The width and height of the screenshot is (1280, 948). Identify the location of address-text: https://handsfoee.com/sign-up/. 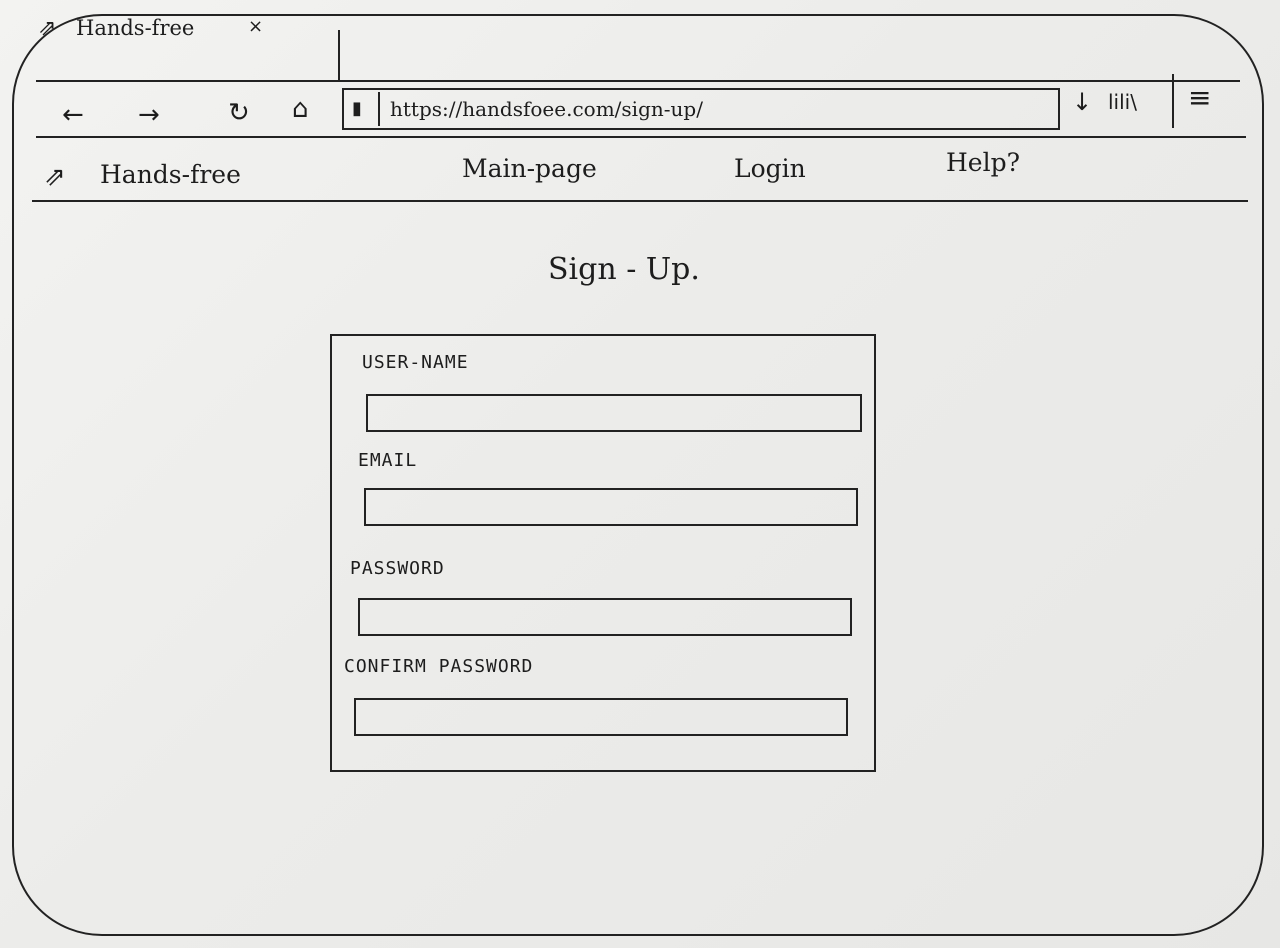
(546, 109).